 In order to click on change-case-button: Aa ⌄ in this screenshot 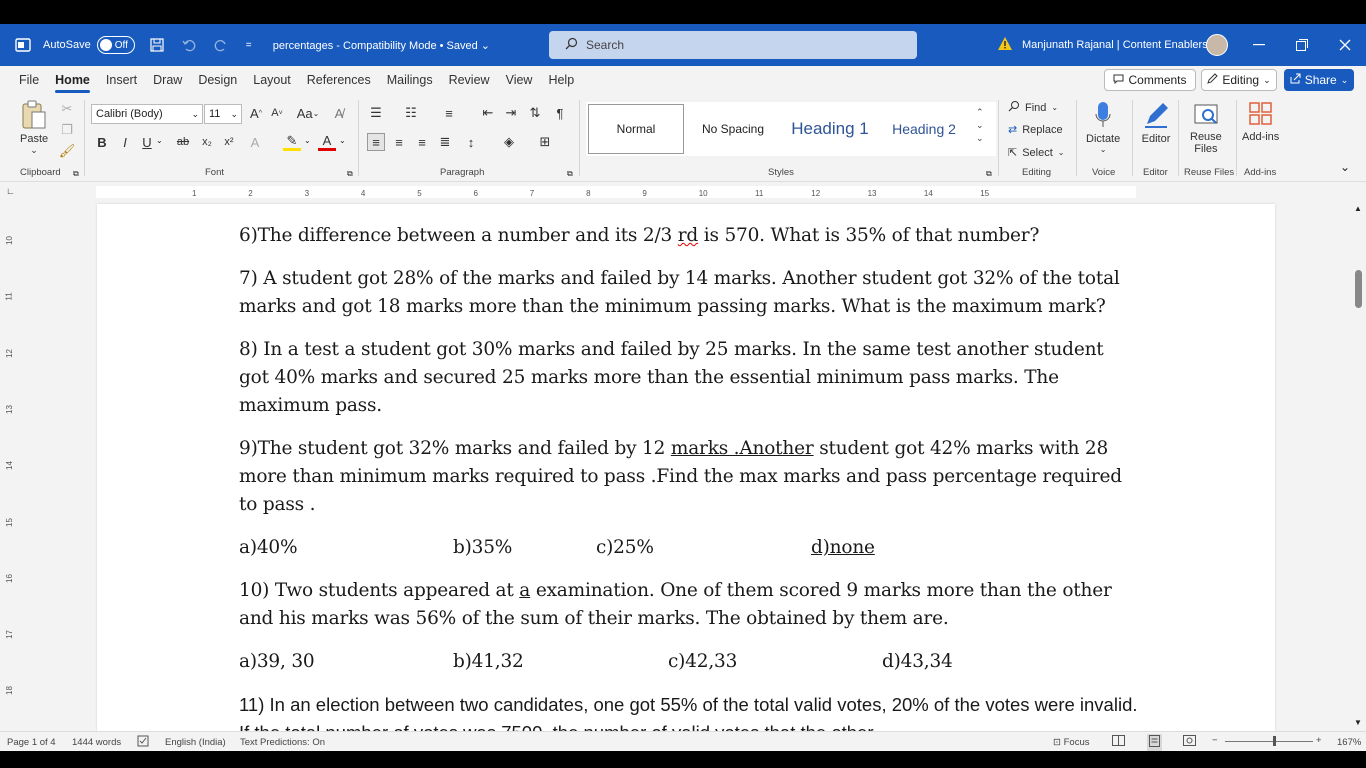, I will do `click(308, 113)`.